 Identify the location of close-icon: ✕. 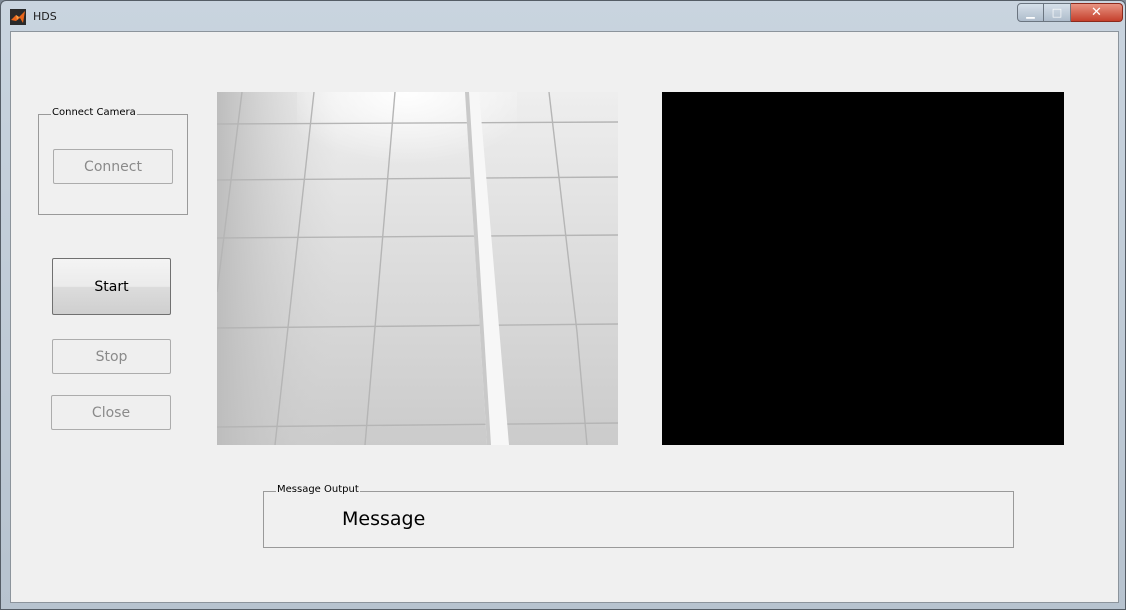
(1096, 12).